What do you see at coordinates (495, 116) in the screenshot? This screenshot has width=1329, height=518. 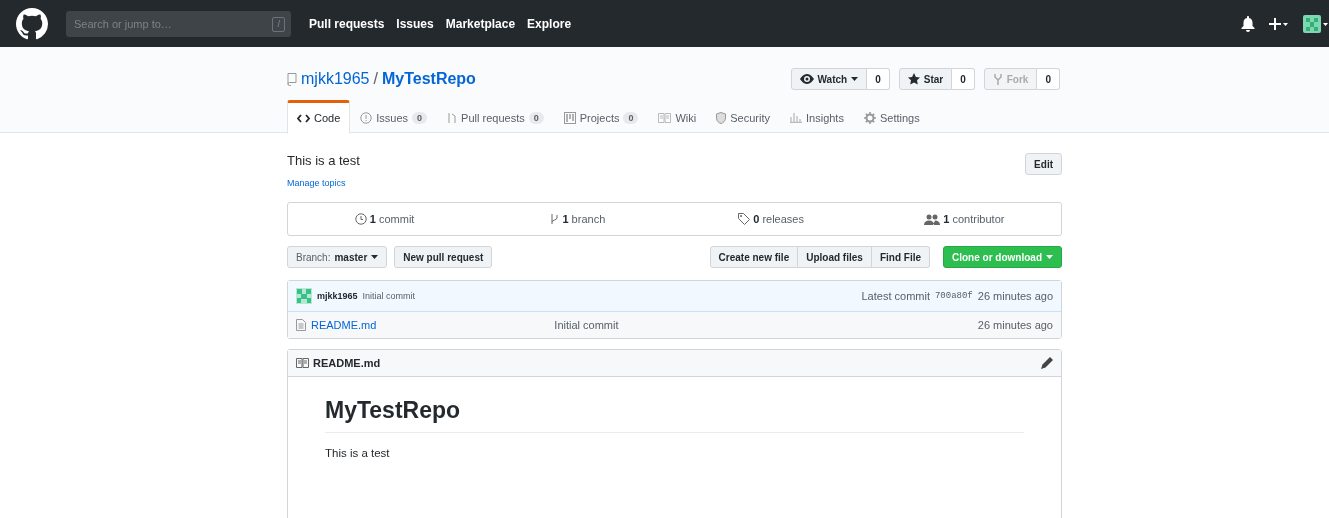 I see `repo-tab: Pull requests 0` at bounding box center [495, 116].